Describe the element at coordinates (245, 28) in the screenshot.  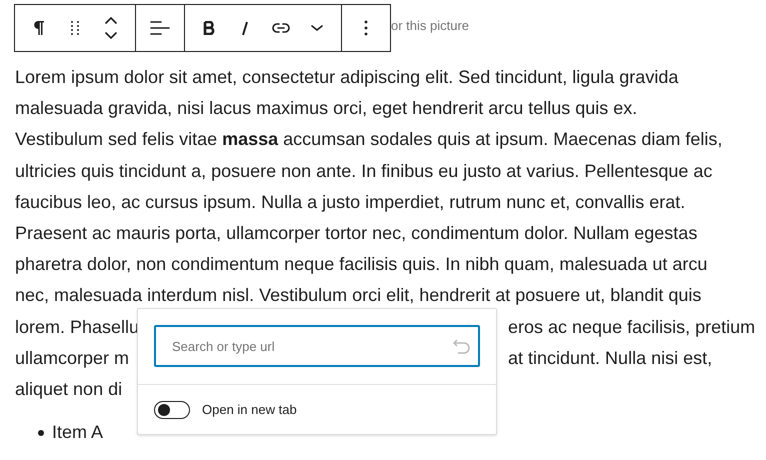
I see `italic-icon` at that location.